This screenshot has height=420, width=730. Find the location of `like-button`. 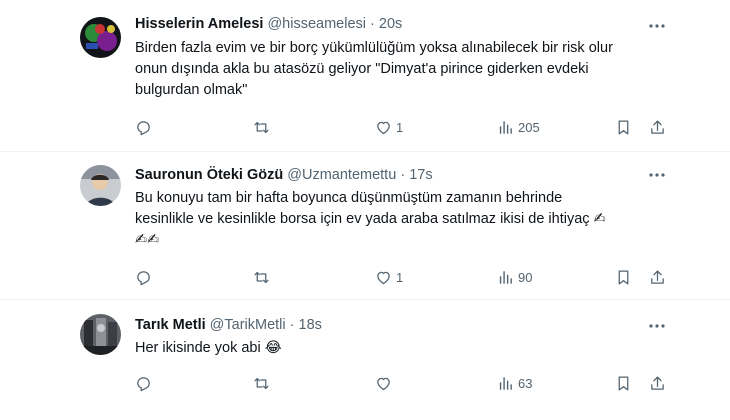

like-button is located at coordinates (385, 383).